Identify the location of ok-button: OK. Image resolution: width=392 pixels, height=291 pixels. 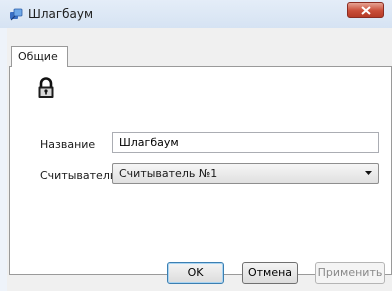
(195, 273).